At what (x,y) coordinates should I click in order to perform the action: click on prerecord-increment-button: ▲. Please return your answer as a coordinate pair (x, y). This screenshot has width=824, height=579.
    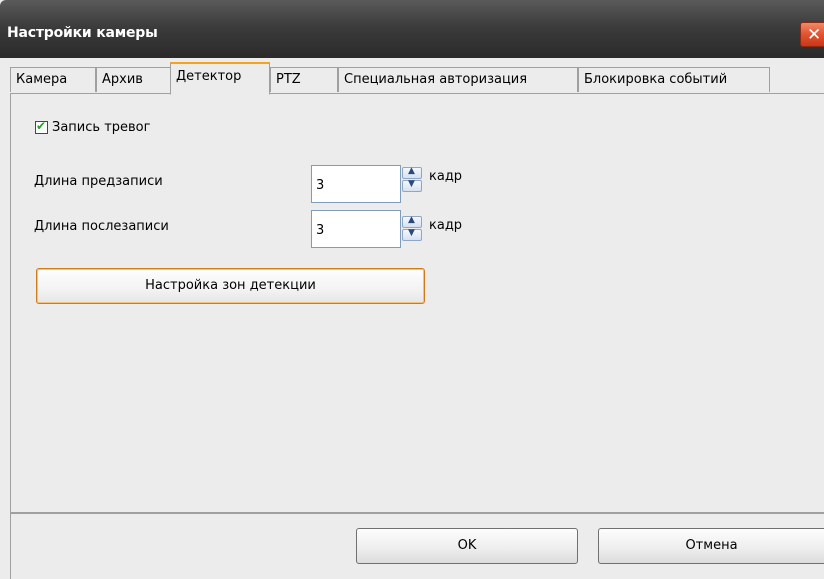
    Looking at the image, I should click on (412, 172).